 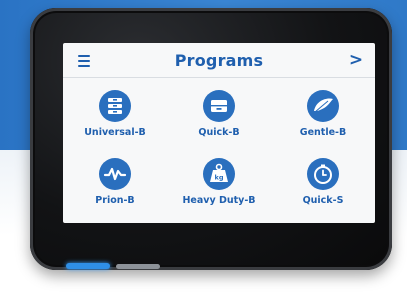 I want to click on chevron-right-icon: >, so click(x=356, y=60).